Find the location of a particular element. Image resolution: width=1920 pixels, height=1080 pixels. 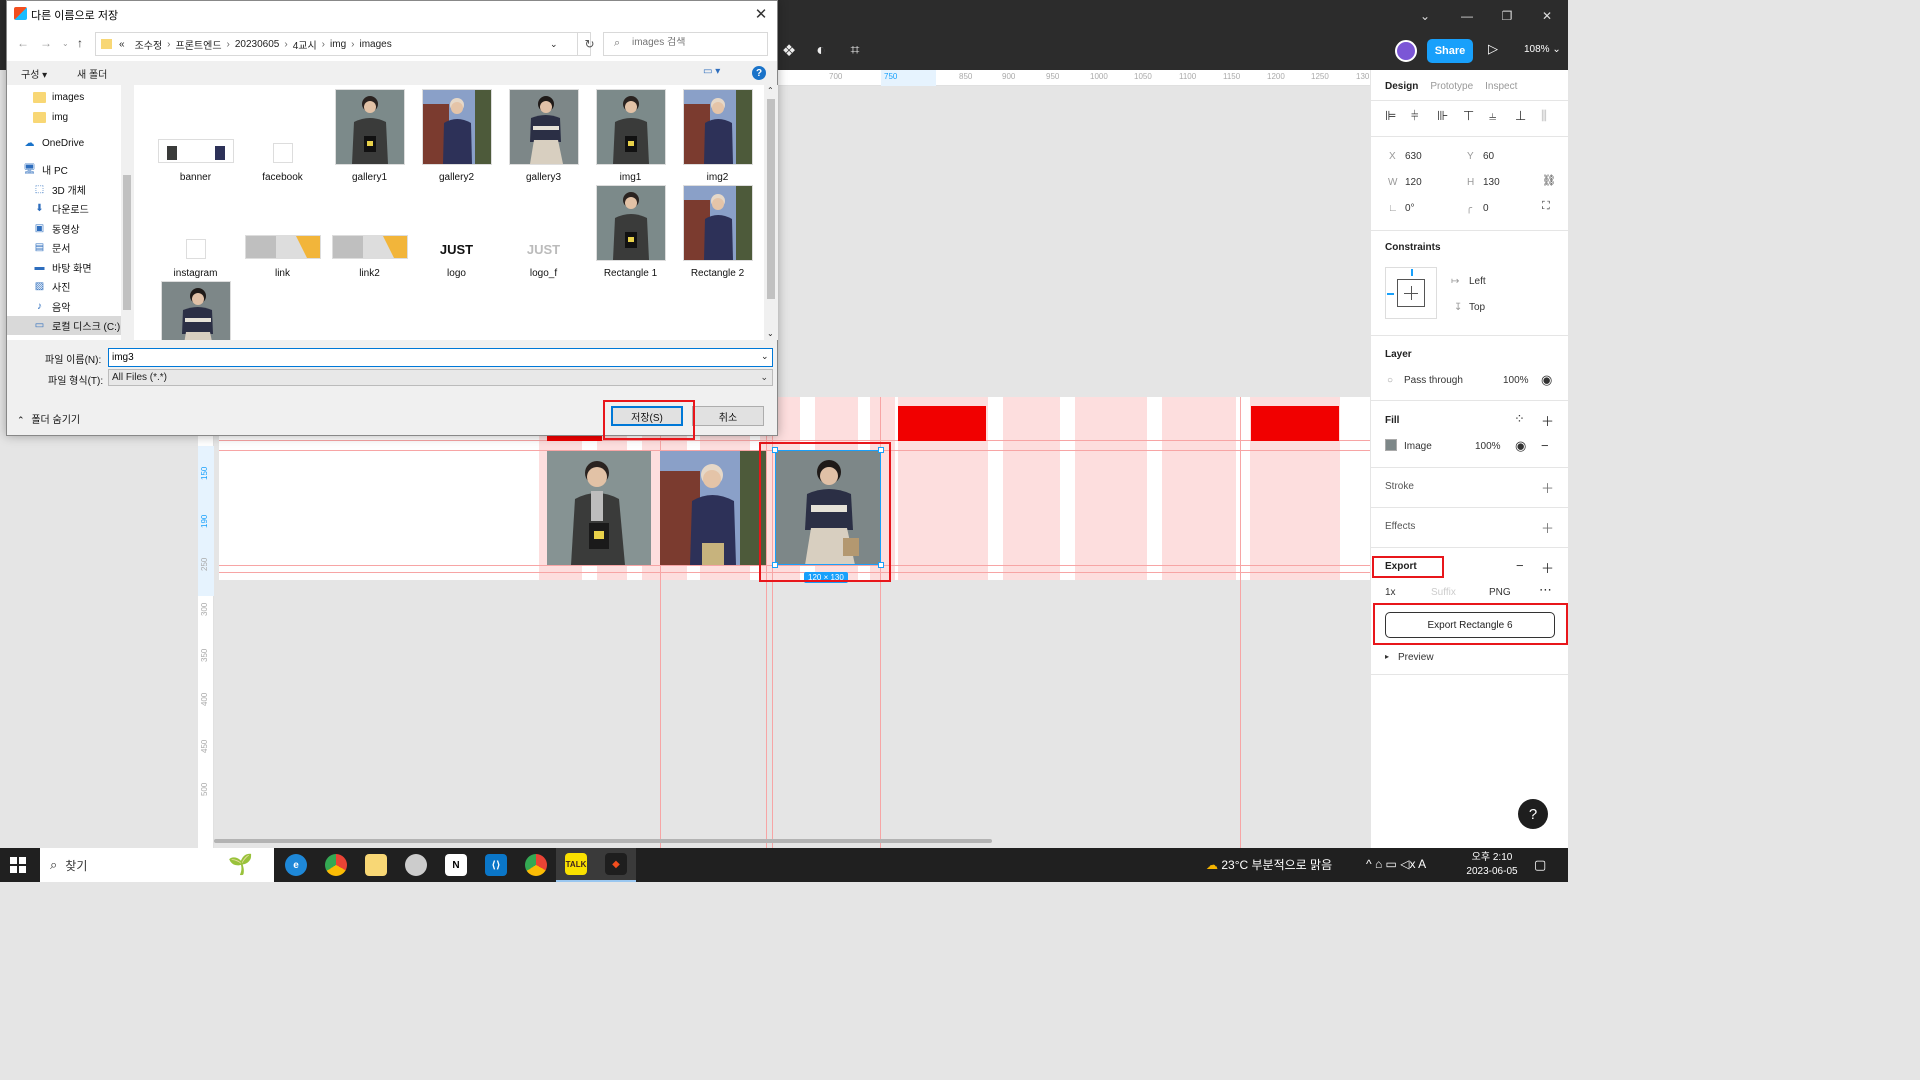

constraint-horizontal-dropdown: Left is located at coordinates (1477, 281).